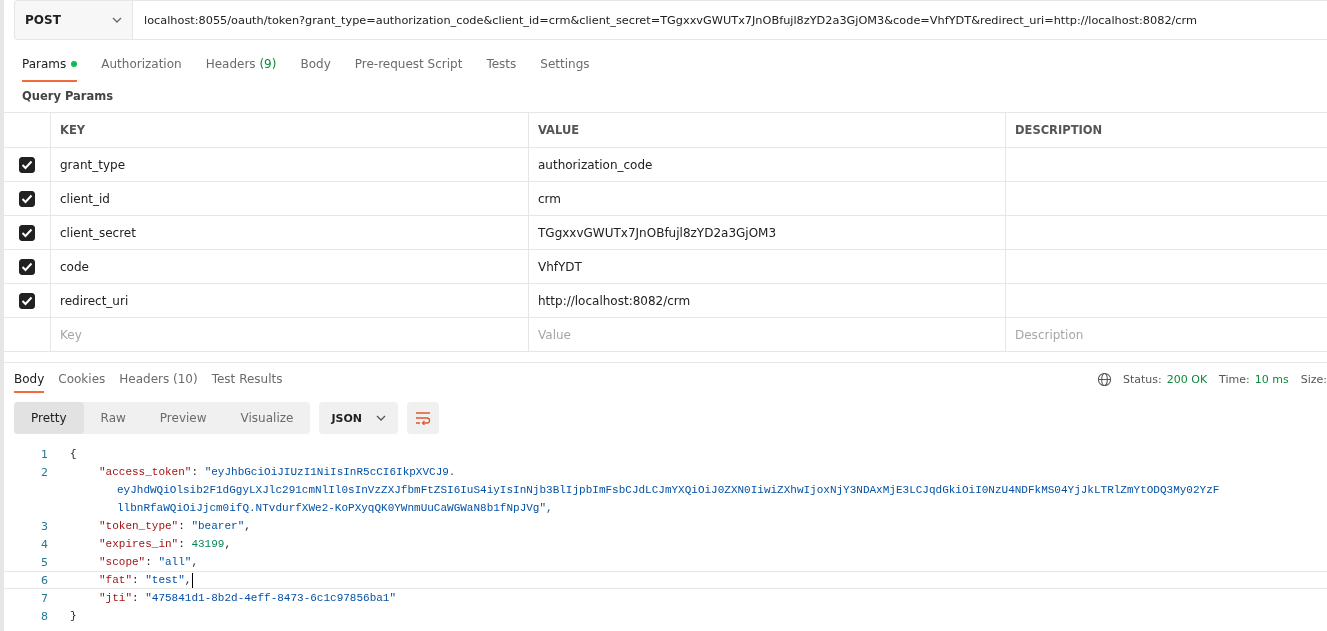 The image size is (1327, 631). I want to click on column-header: DESCRIPTION, so click(1059, 130).